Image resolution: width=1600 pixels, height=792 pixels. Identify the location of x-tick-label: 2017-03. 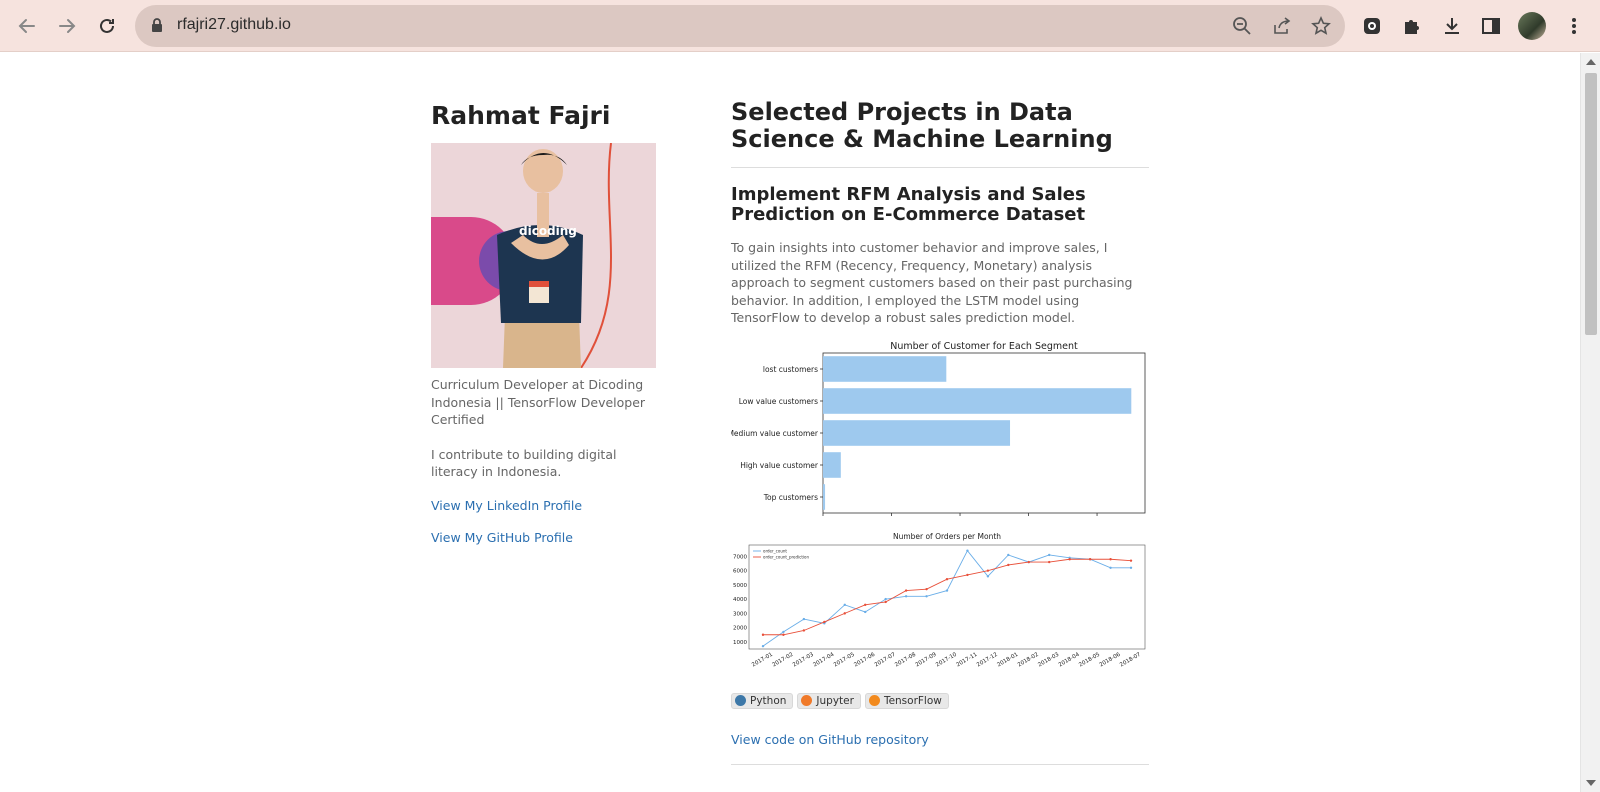
(803, 659).